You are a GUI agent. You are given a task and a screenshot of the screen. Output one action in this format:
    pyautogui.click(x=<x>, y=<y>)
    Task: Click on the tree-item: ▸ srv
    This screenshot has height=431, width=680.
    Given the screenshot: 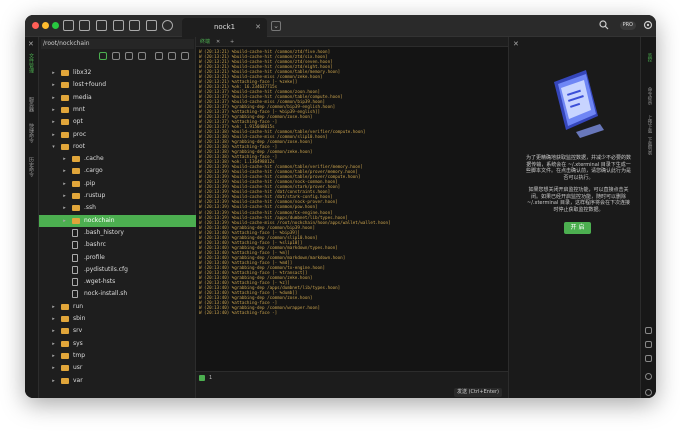 What is the action you would take?
    pyautogui.click(x=117, y=331)
    